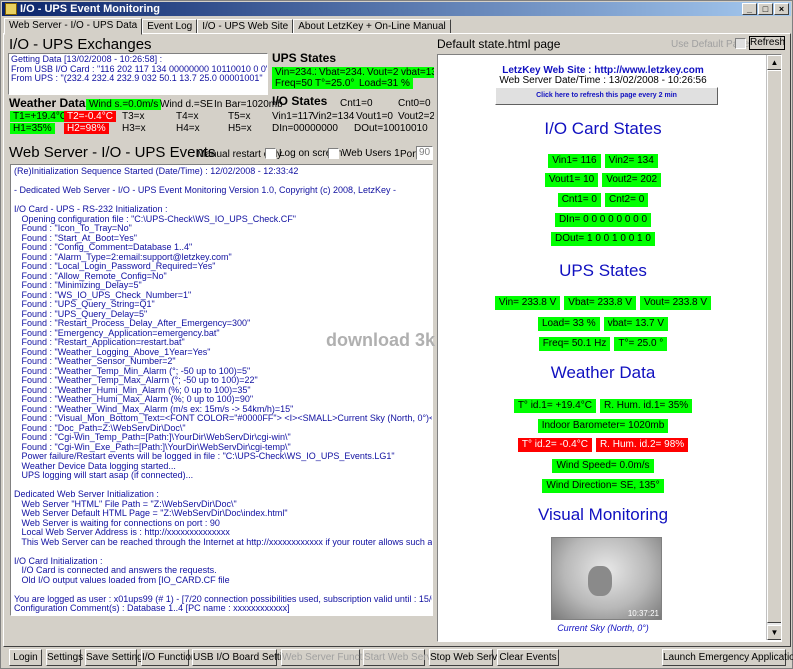 This screenshot has height=669, width=793. I want to click on io-vin2: Vin2=134, so click(333, 116).